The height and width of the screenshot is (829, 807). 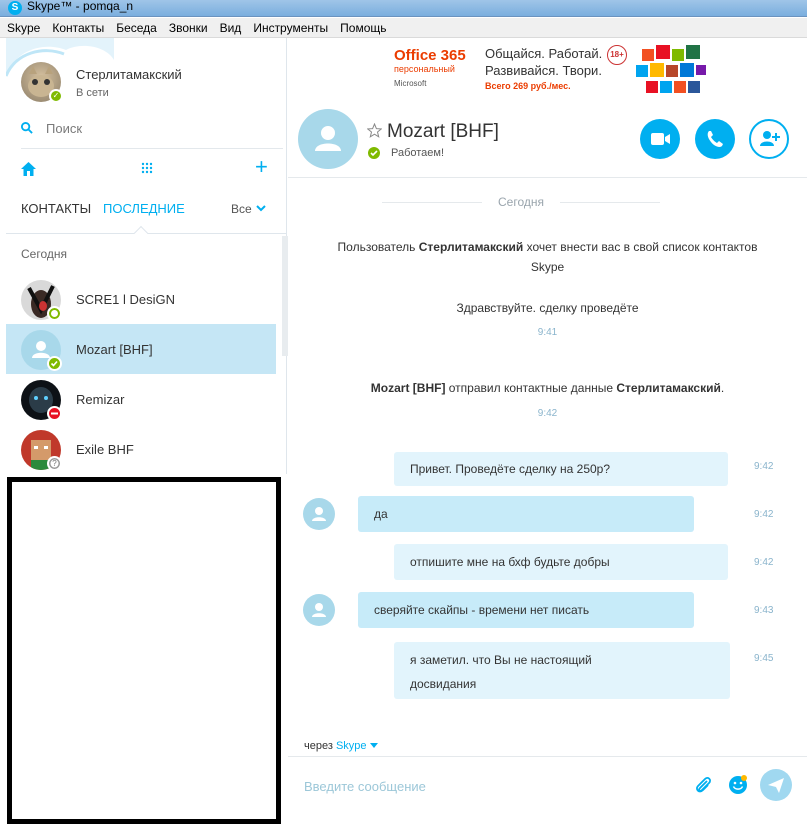 I want to click on add-contact-plus-icon: +, so click(x=261, y=167).